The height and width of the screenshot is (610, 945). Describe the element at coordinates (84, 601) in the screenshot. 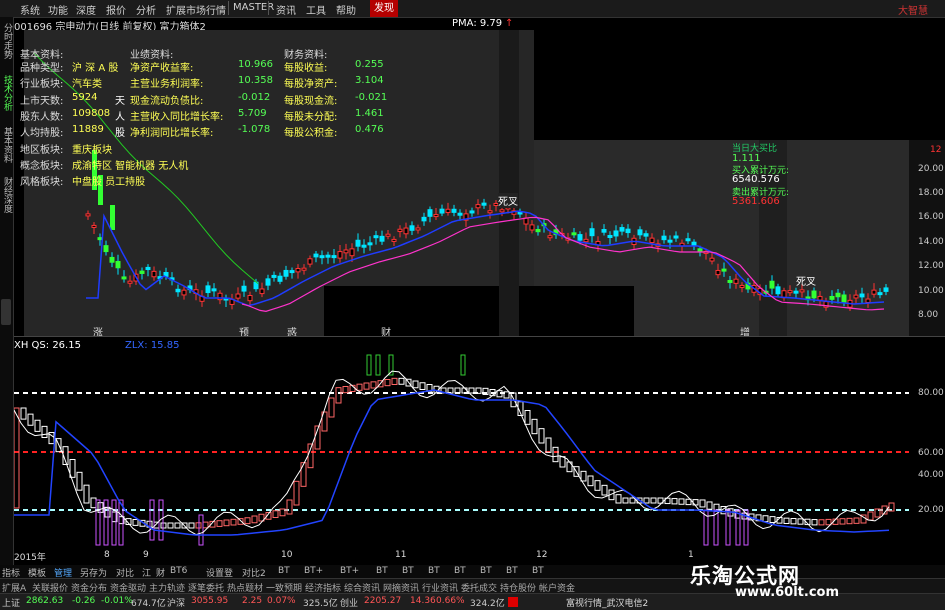

I see `index-sh-change: -0.26` at that location.